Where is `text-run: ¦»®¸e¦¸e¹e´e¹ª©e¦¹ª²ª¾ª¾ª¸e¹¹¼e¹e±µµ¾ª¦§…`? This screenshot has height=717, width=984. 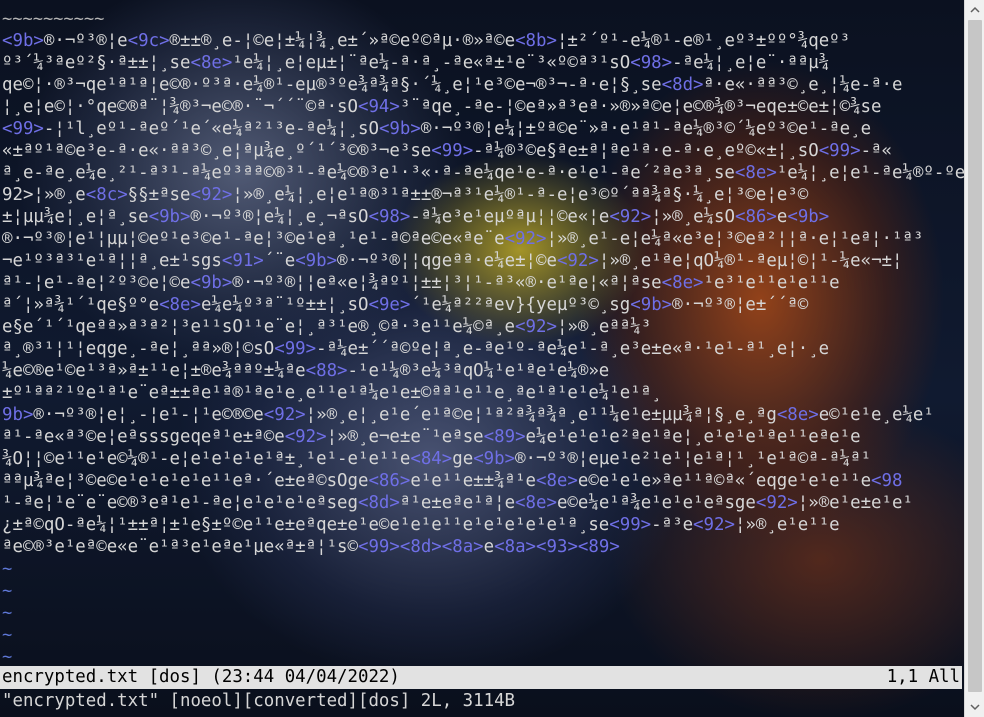 text-run: ¦»®¸e¦¸e¹e´e¹ª©e¦¹ª²ª¾ª¾ª¸e¹¹¼e¹e±µµ¾ª¦§… is located at coordinates (541, 415).